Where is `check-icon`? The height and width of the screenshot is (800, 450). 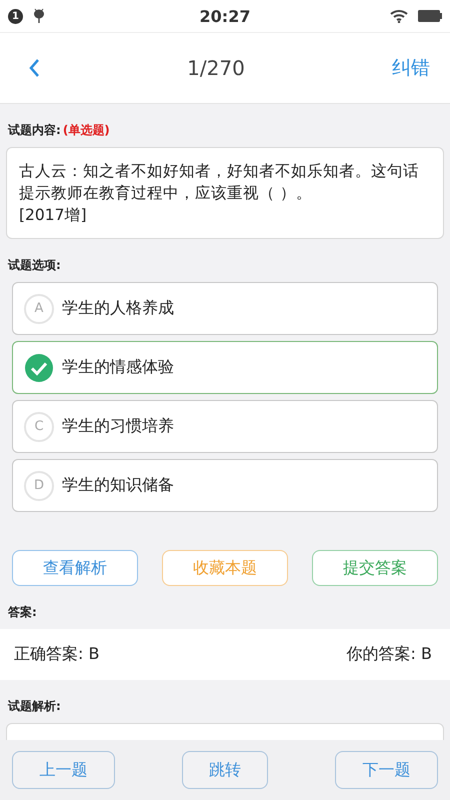 check-icon is located at coordinates (39, 367).